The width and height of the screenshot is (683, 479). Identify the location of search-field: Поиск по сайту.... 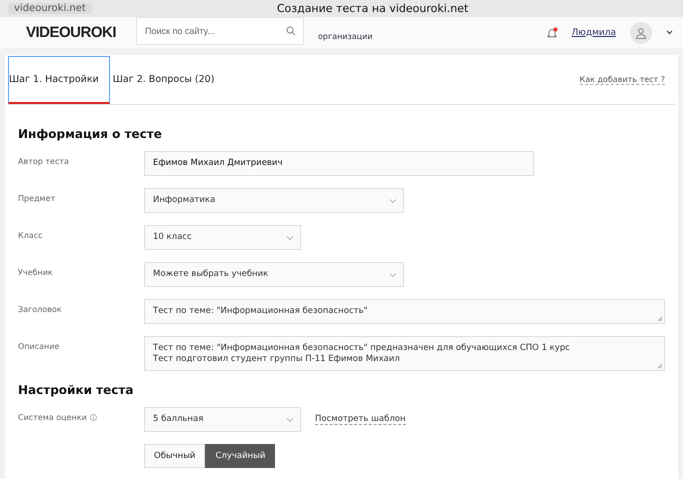
(220, 30).